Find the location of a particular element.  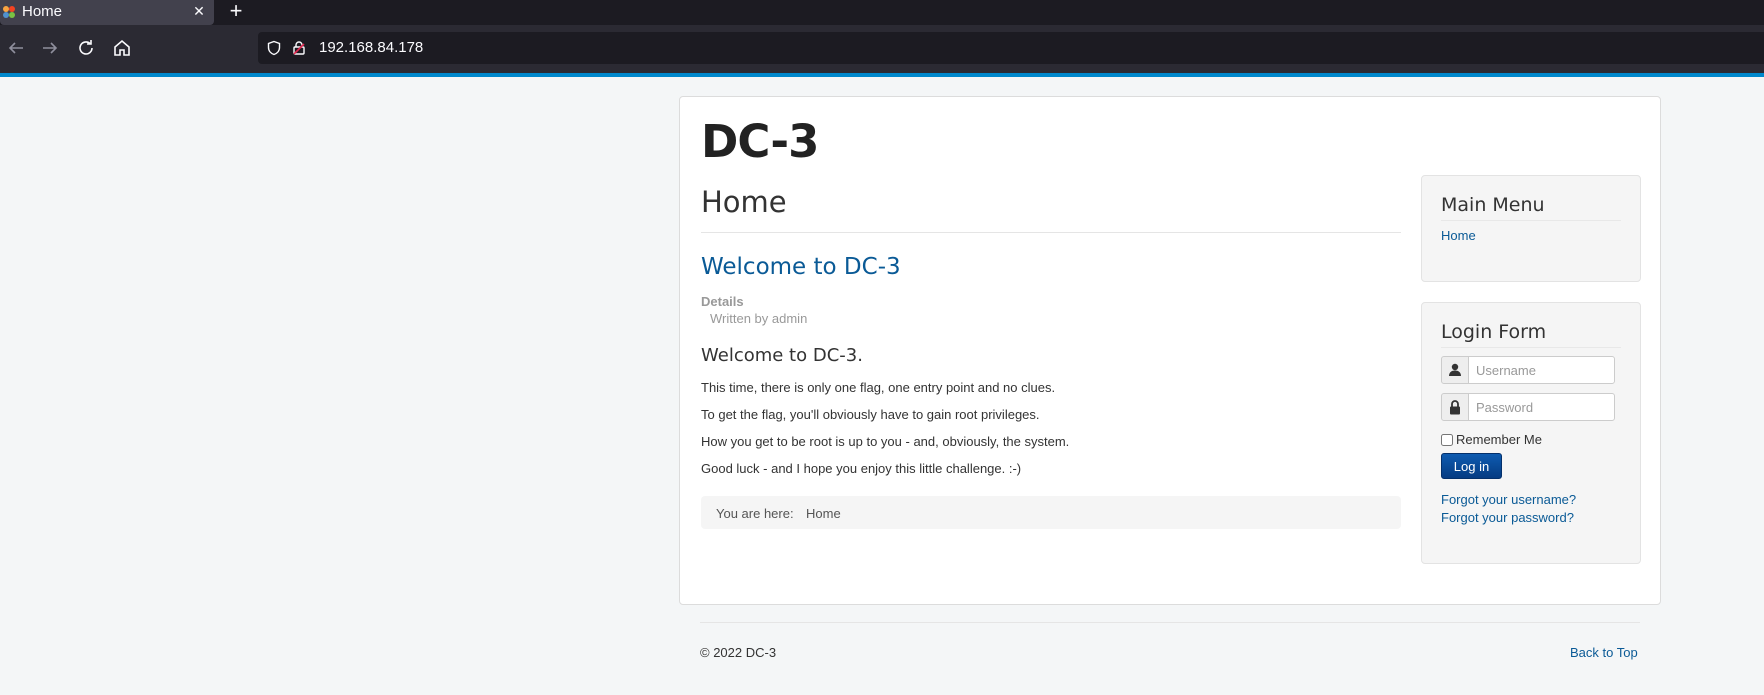

site-title: DC-3 is located at coordinates (760, 141).